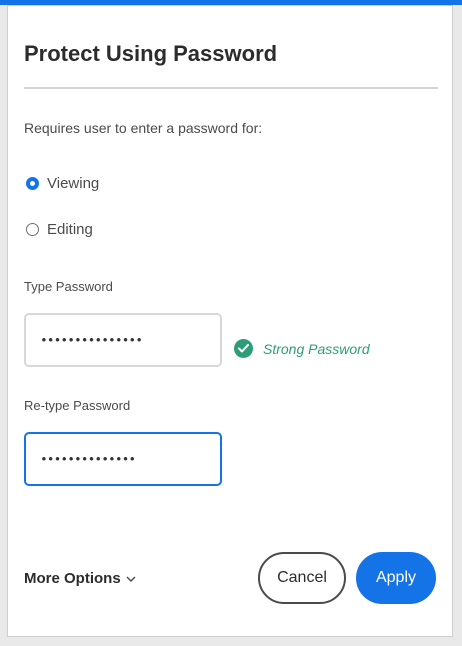 The image size is (462, 646). I want to click on retype-password-label: Re-type Password, so click(77, 405).